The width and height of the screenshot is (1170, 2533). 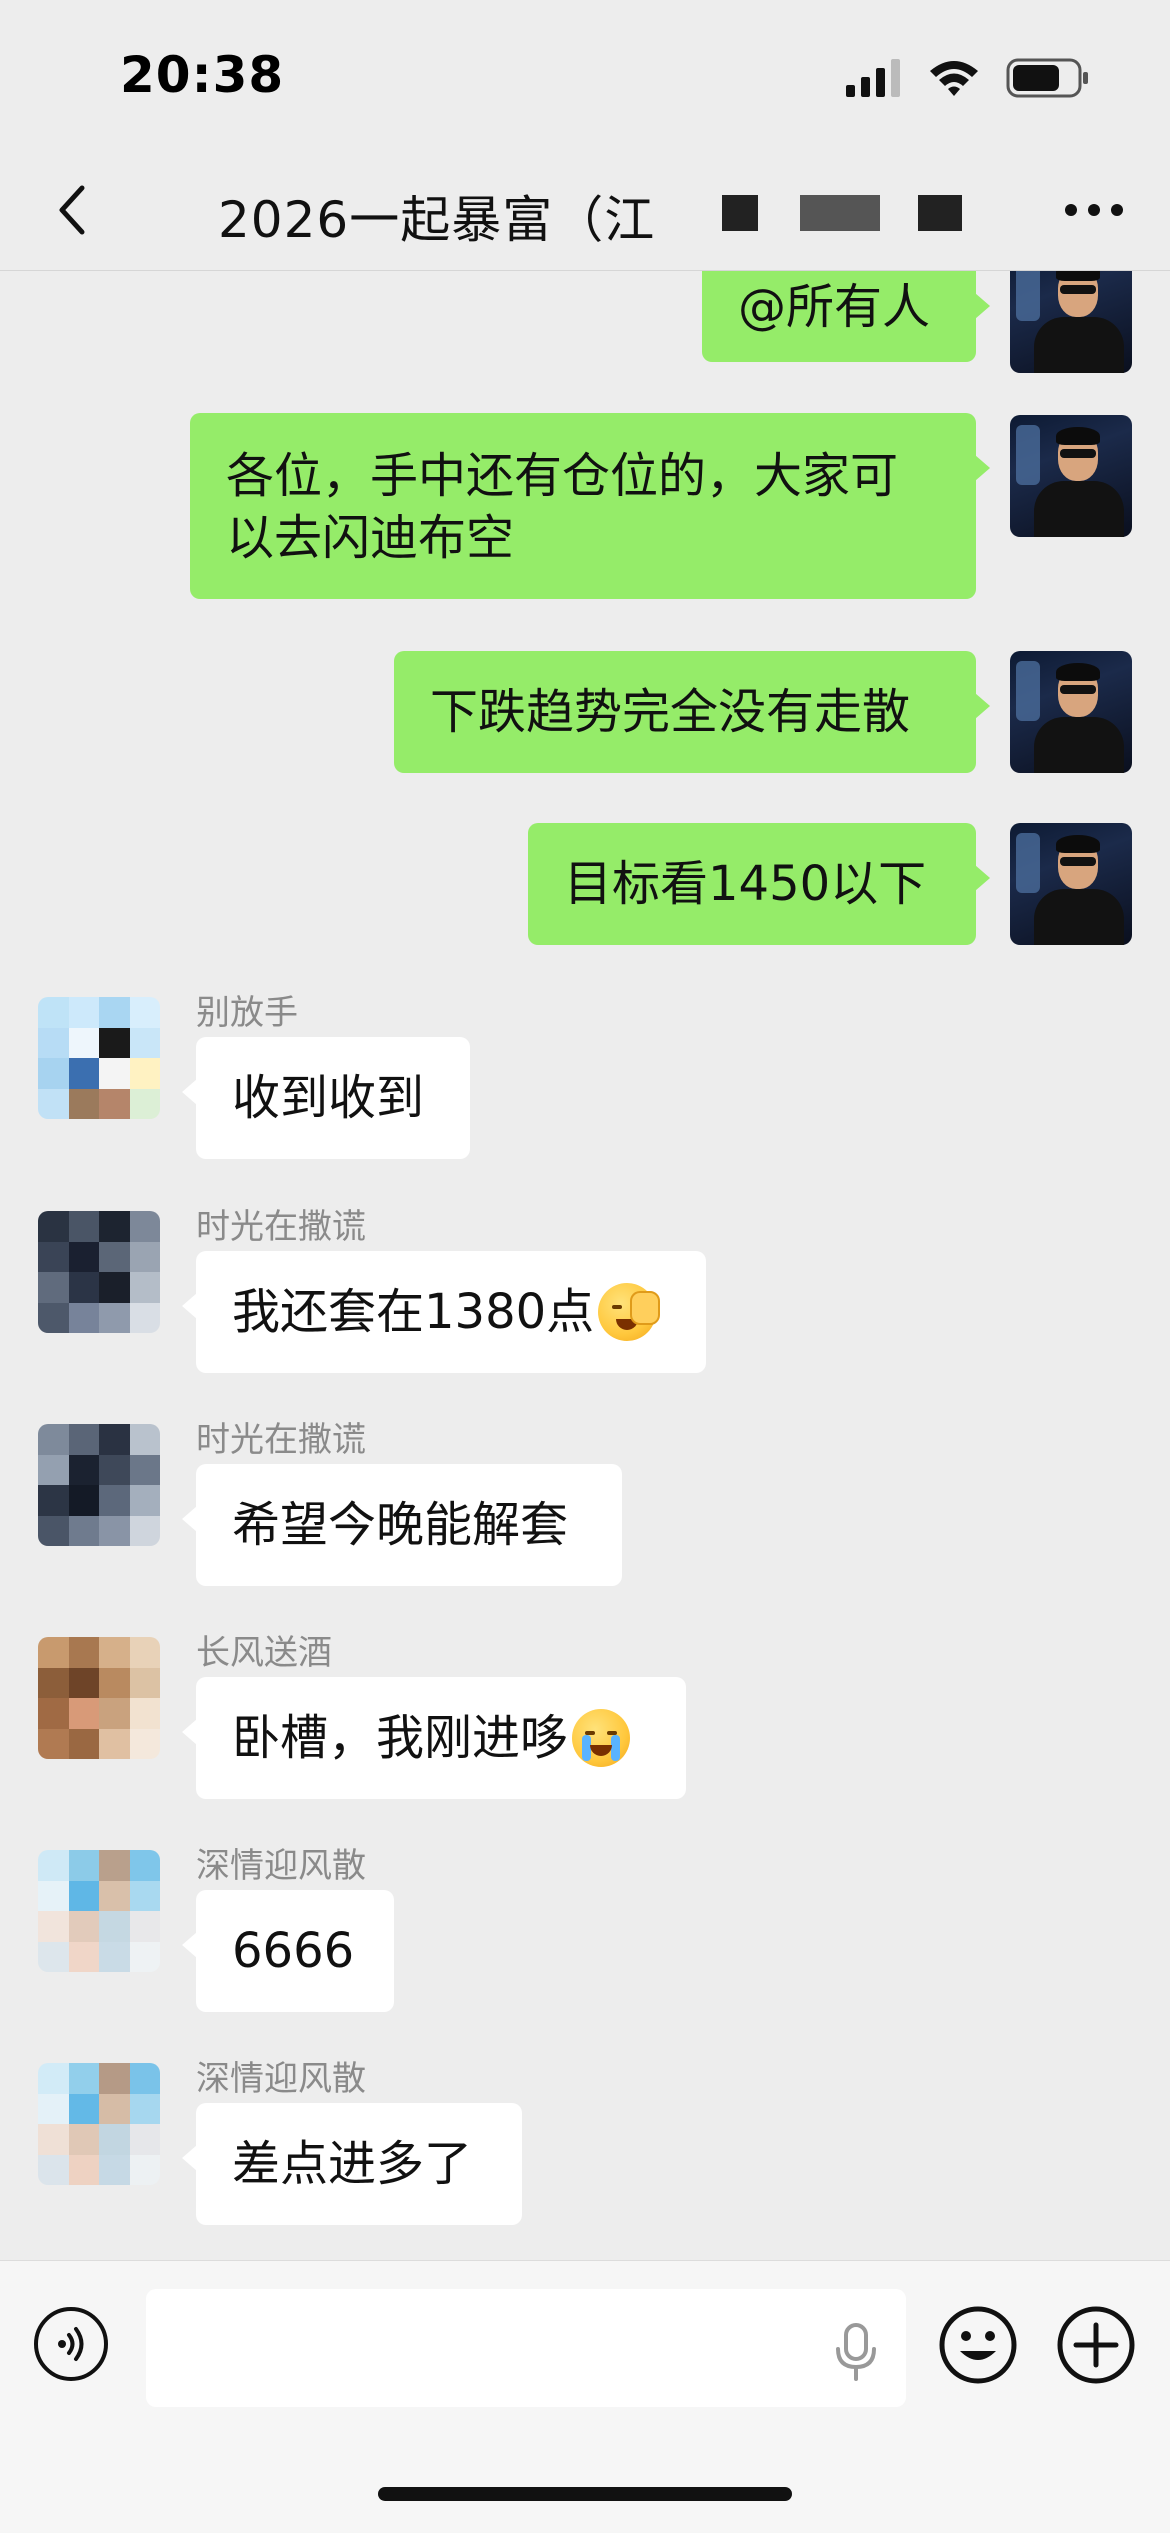 I want to click on message-bubble: 卧槽，我刚进哆, so click(x=434, y=1738).